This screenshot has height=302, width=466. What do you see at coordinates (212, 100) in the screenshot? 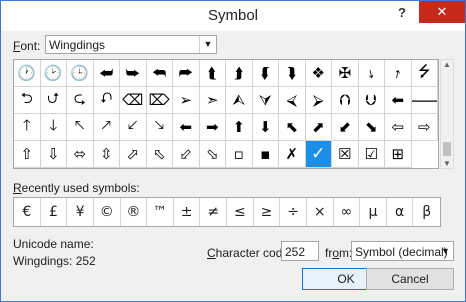
I see `arrowhead-icon: ➣` at bounding box center [212, 100].